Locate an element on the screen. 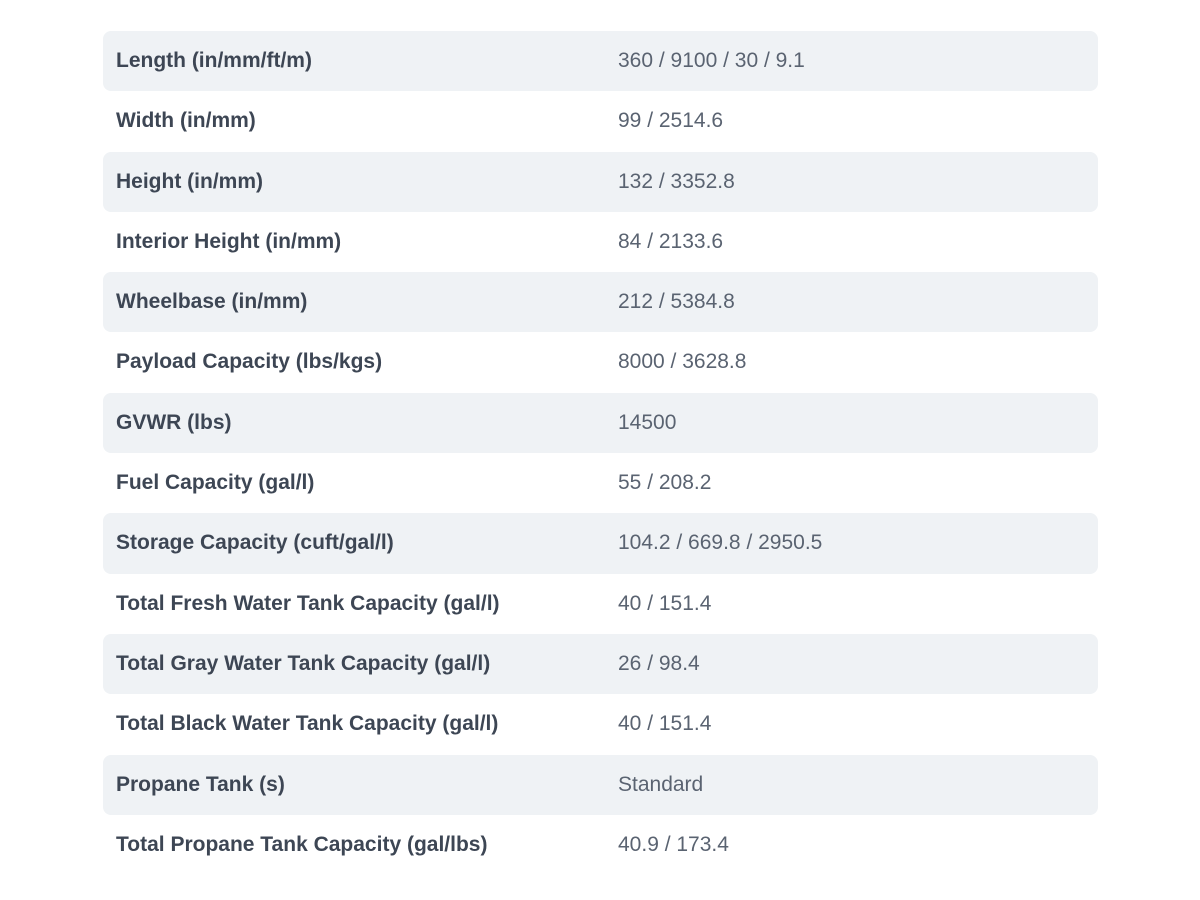 This screenshot has height=900, width=1200. spec-row-payload-capacity: Payload Capacity (lbs/kgs) 8000 / 3628.8 is located at coordinates (600, 362).